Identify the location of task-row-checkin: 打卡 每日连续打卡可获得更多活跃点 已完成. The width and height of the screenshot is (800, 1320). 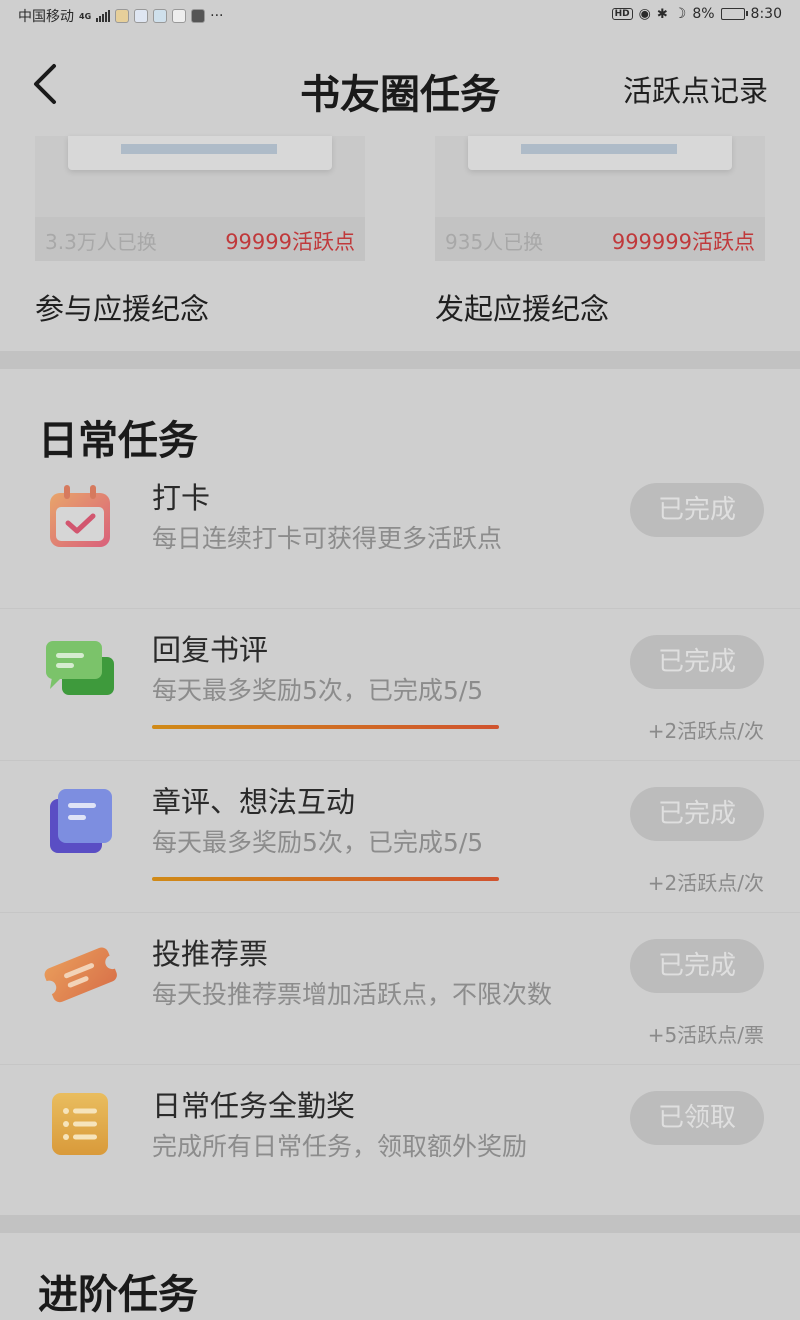
(400, 533).